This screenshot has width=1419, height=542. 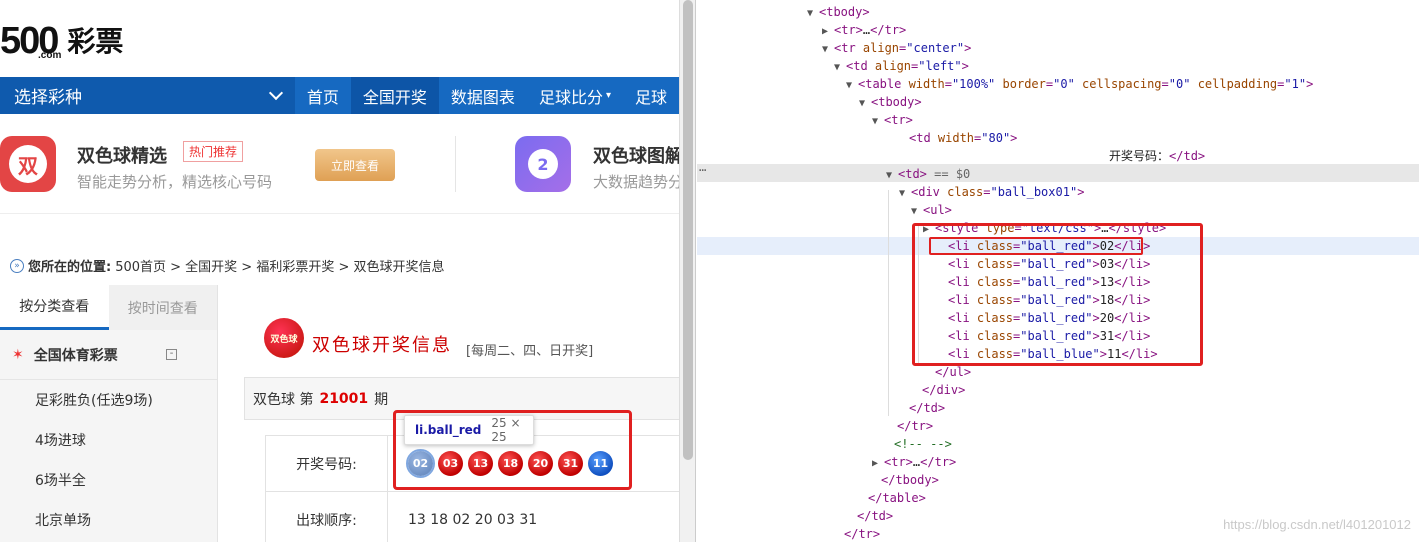 I want to click on dom-node-markup: </div>, so click(x=944, y=390).